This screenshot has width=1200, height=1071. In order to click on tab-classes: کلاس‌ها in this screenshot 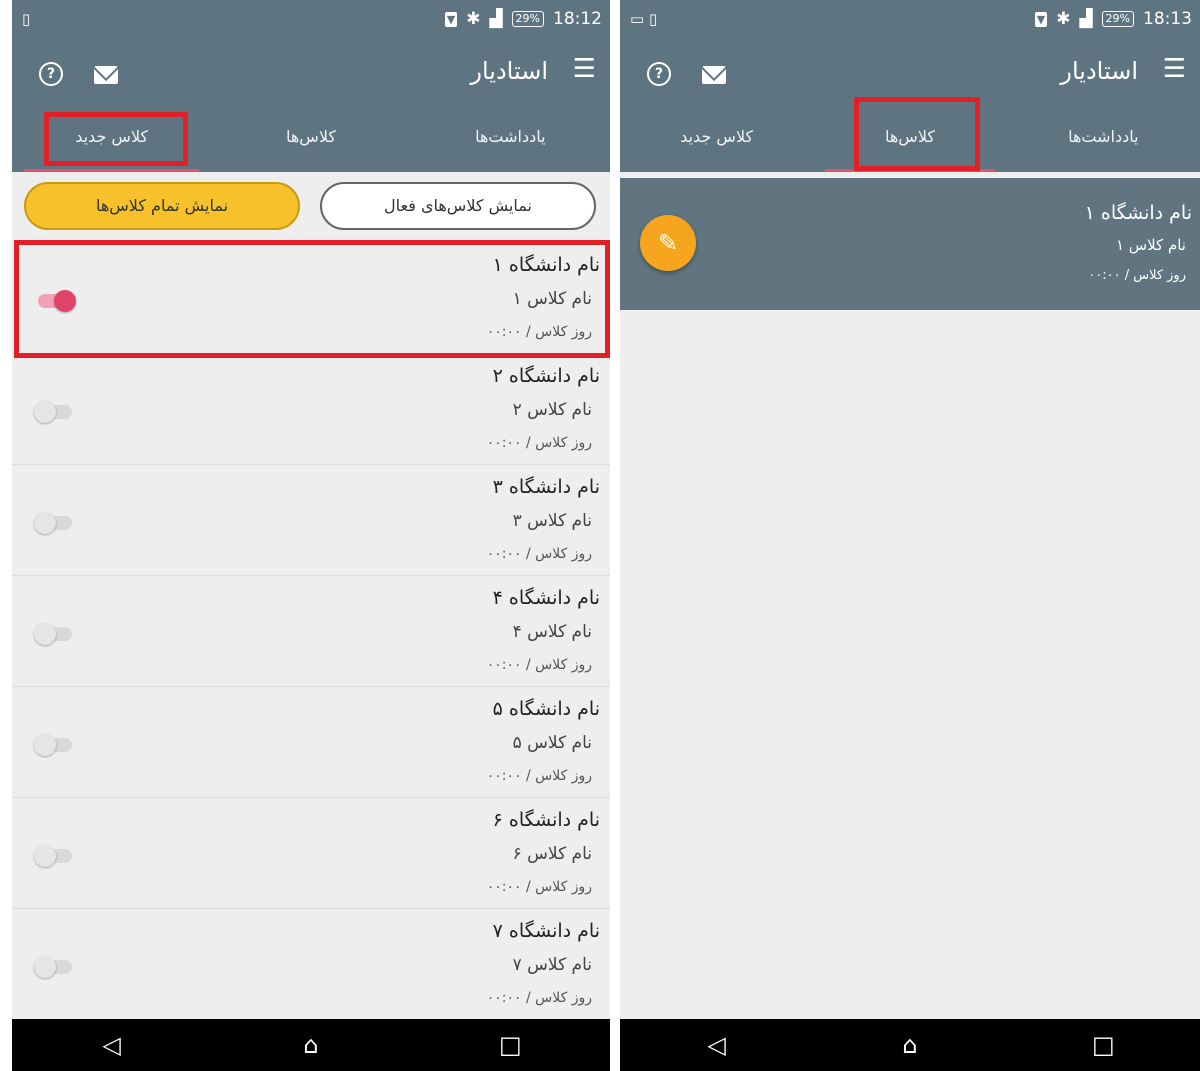, I will do `click(310, 140)`.